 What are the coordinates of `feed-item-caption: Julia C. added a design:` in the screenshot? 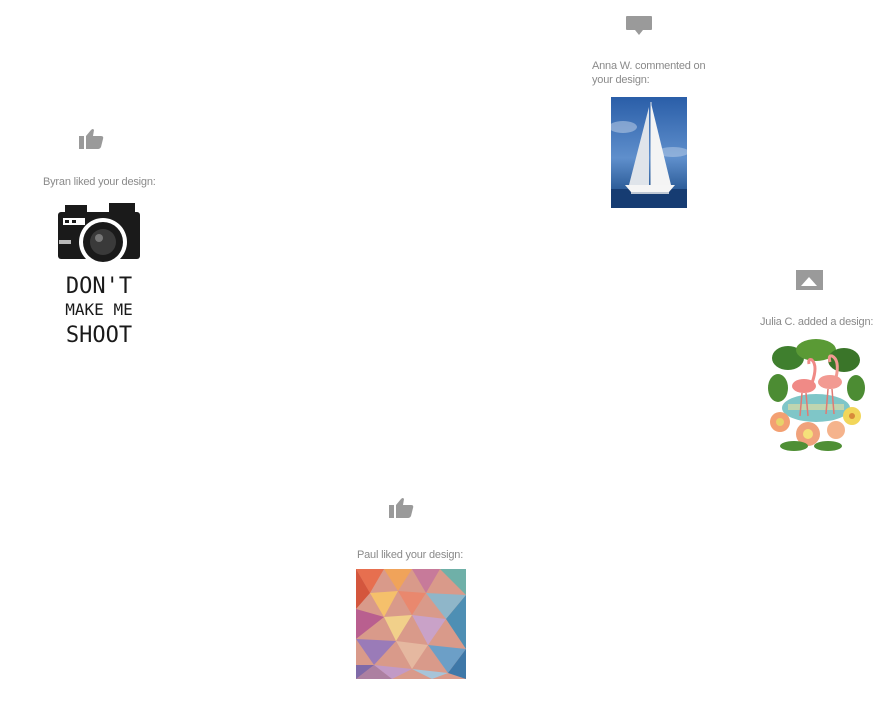 It's located at (817, 322).